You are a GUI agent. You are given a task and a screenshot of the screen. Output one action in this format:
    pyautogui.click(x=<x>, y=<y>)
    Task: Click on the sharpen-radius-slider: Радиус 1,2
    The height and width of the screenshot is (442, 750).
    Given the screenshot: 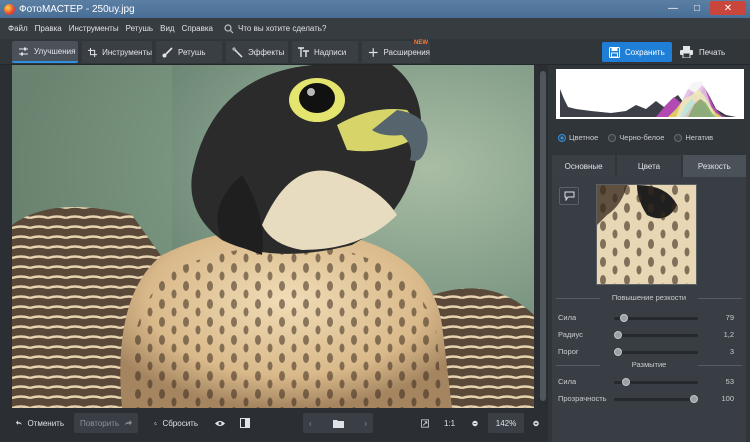 What is the action you would take?
    pyautogui.click(x=650, y=335)
    